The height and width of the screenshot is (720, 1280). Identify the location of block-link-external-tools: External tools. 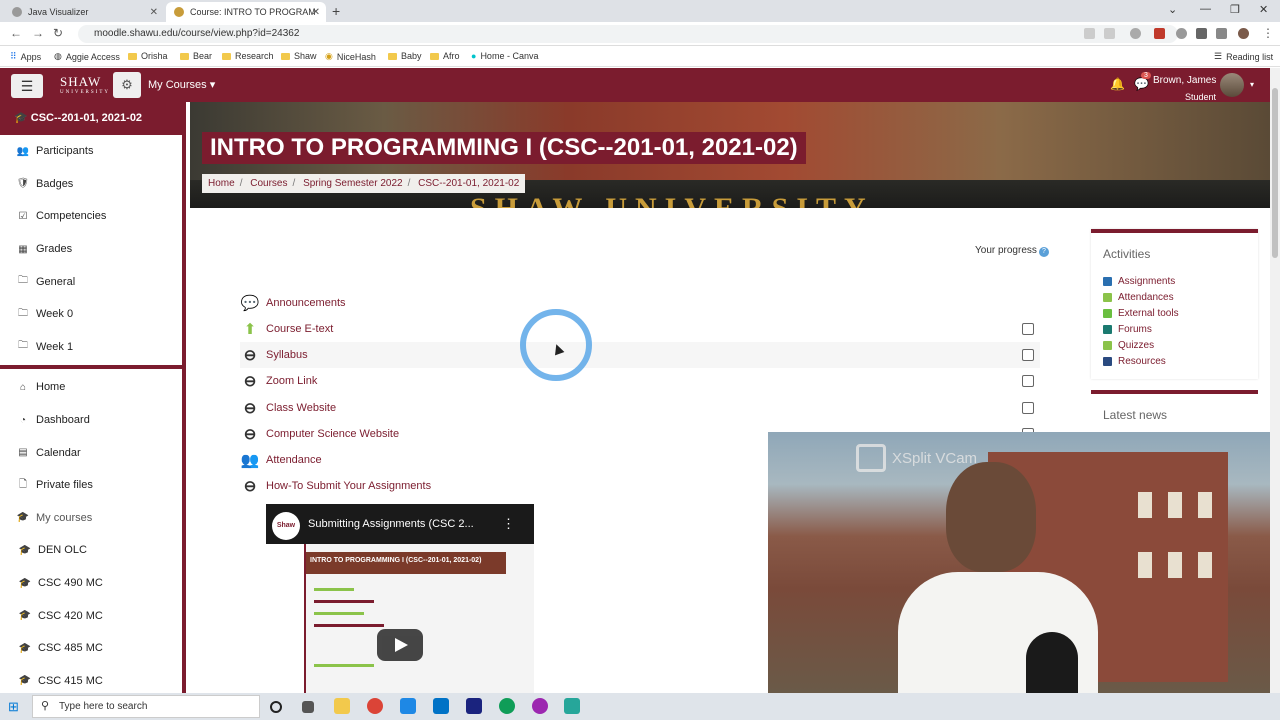
(1174, 313).